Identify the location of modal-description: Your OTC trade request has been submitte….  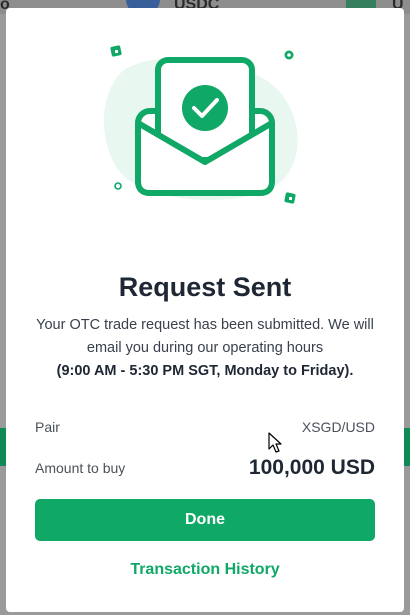
(205, 348).